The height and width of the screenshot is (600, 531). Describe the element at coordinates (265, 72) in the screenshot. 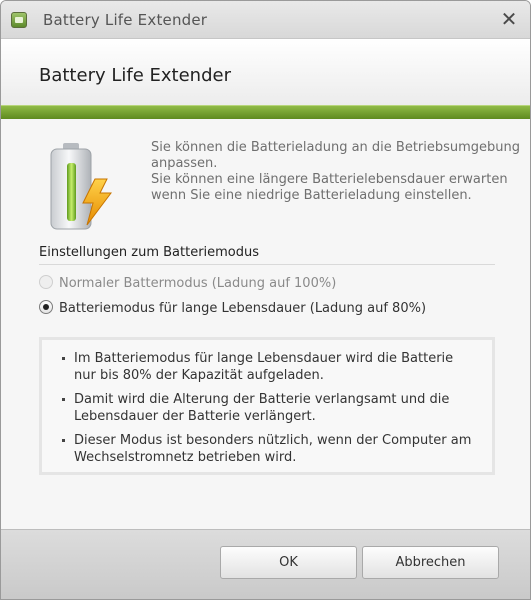

I see `dialog-header: Battery Life Extender` at that location.